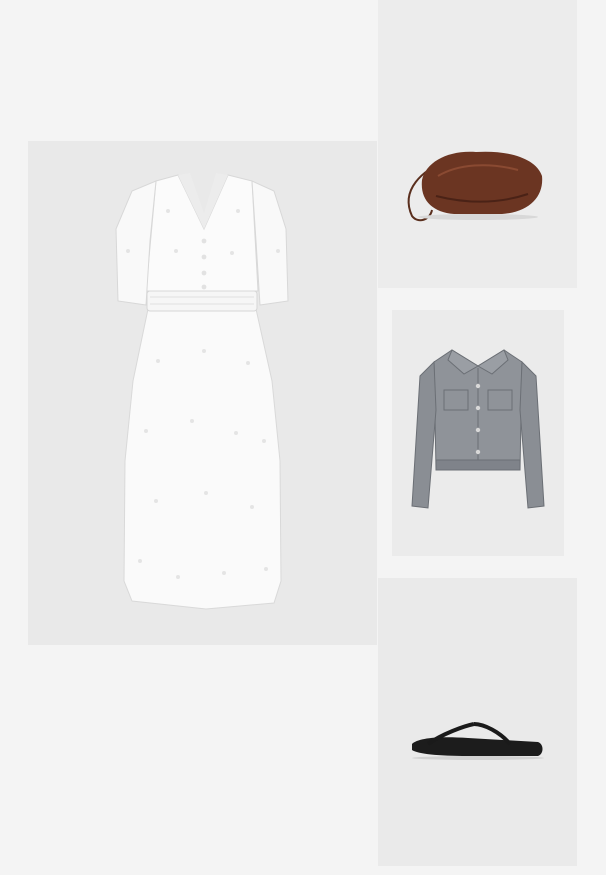 The width and height of the screenshot is (606, 875). I want to click on grey-denim-cropped-jacket-icon, so click(478, 429).